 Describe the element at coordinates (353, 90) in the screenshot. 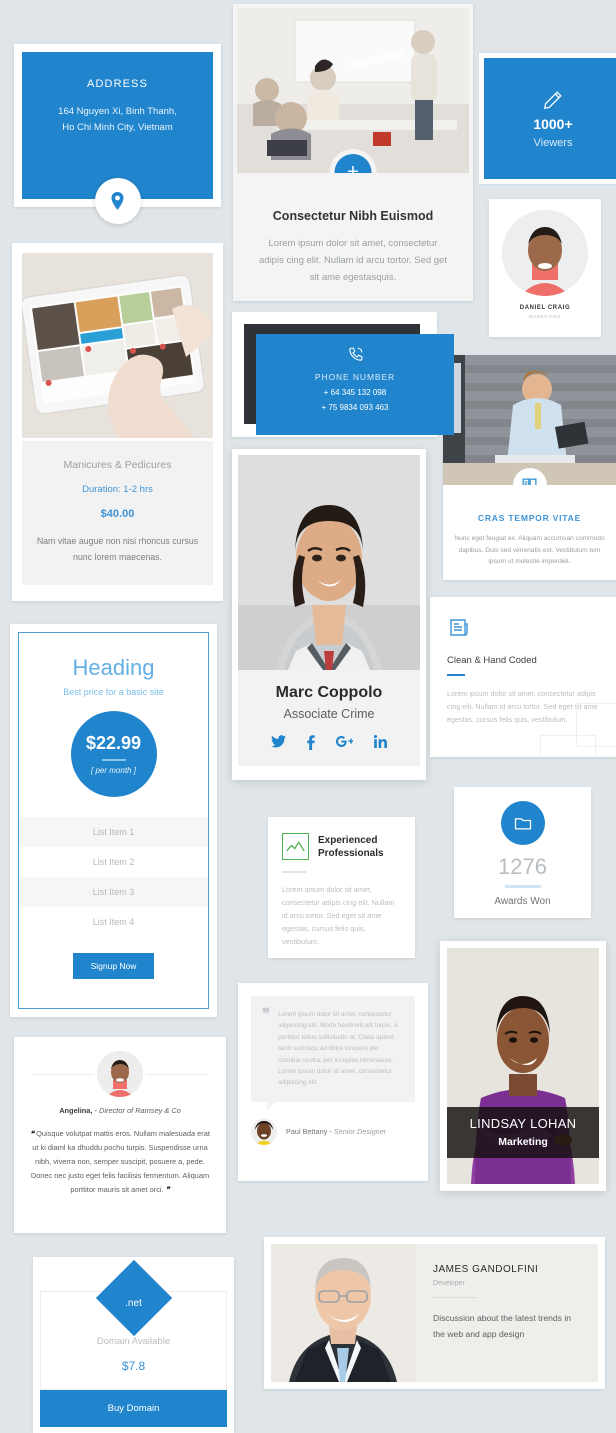

I see `meeting-photo: +` at that location.